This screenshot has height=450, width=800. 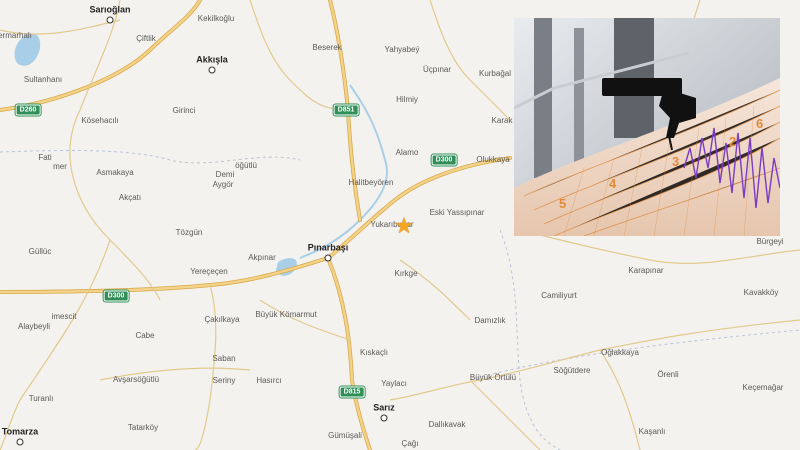 I want to click on place-label-sogutlu-north: öğütlü, so click(x=246, y=166).